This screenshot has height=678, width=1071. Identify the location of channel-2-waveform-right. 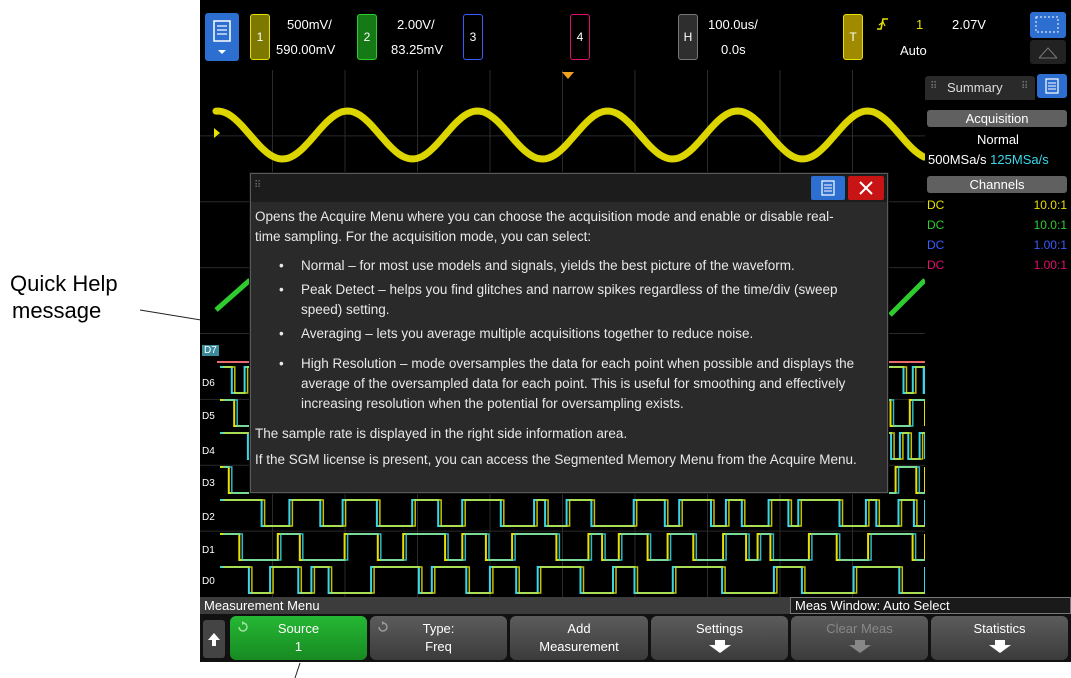
(907, 297).